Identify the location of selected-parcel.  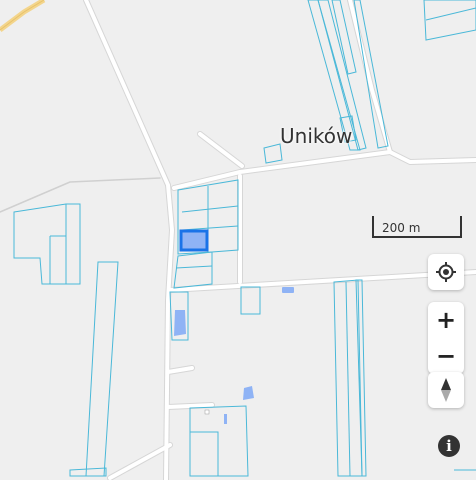
(194, 240).